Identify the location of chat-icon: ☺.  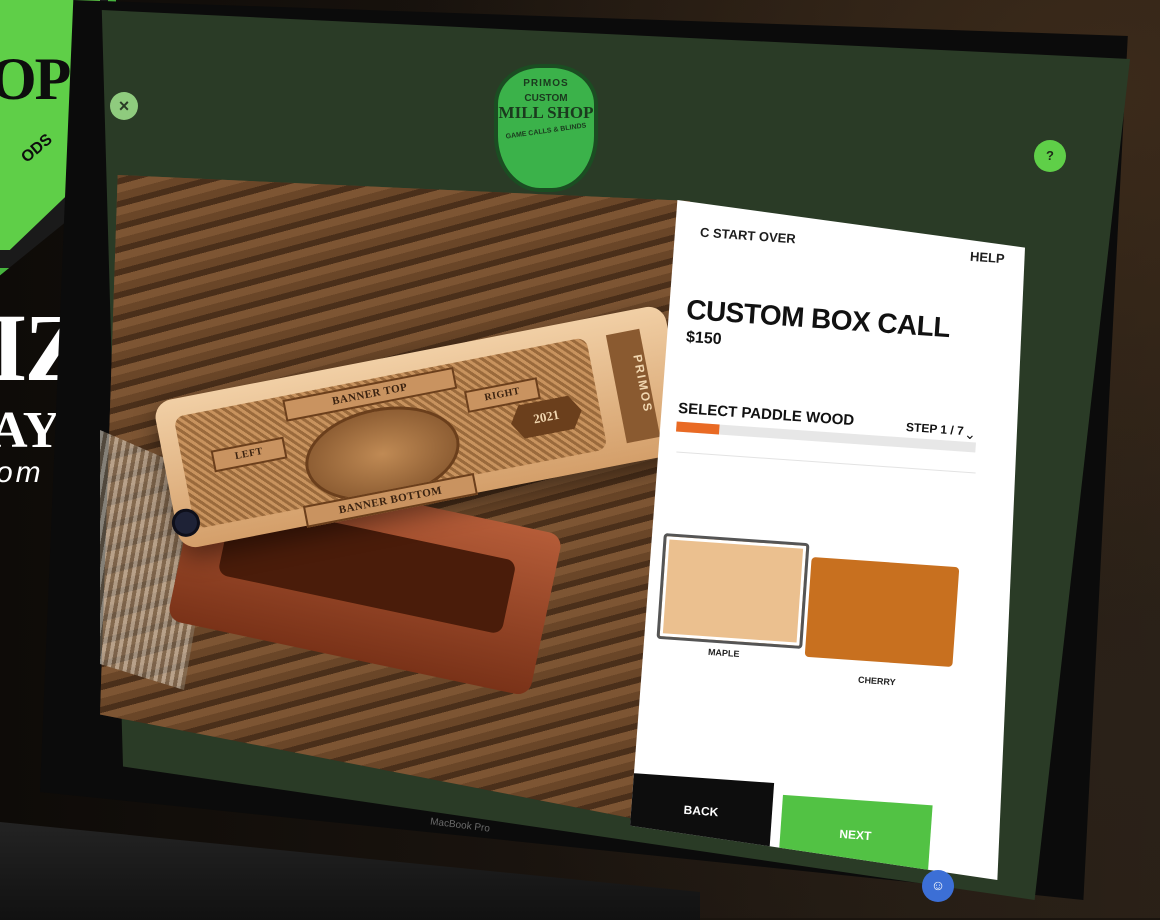
(938, 886).